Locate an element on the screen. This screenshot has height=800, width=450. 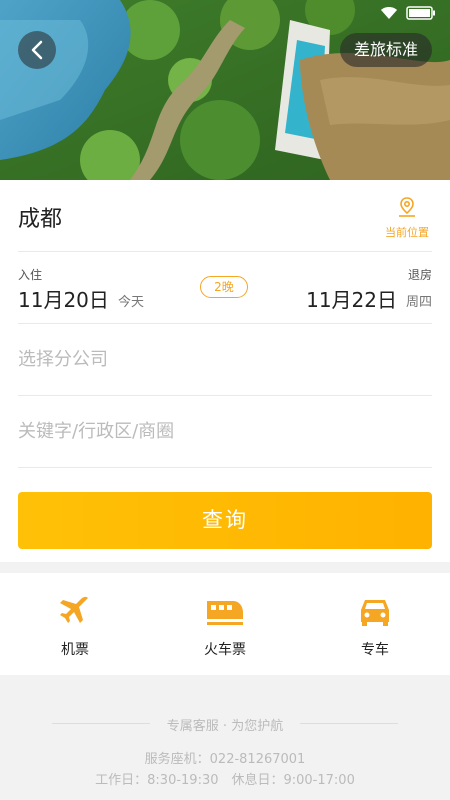
checkin-date: 11月20日 is located at coordinates (63, 298).